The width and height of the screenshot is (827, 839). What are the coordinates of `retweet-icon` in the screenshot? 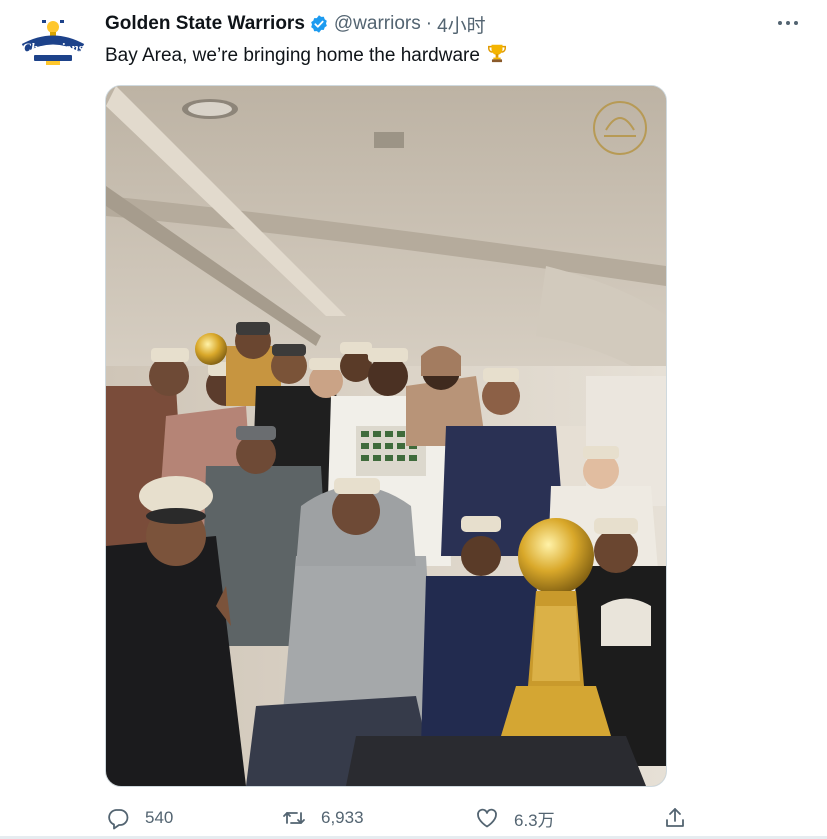 It's located at (294, 818).